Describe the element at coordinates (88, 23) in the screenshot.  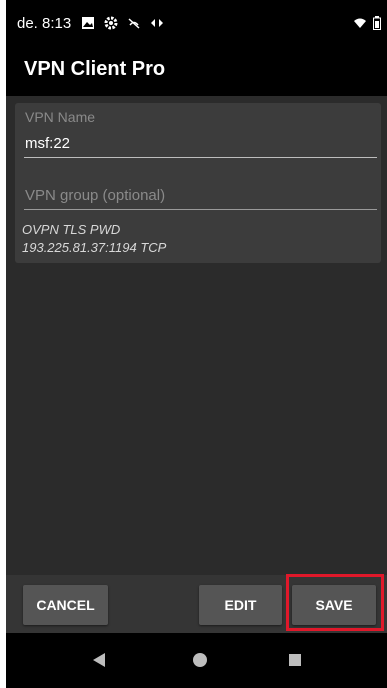
I see `image-icon` at that location.